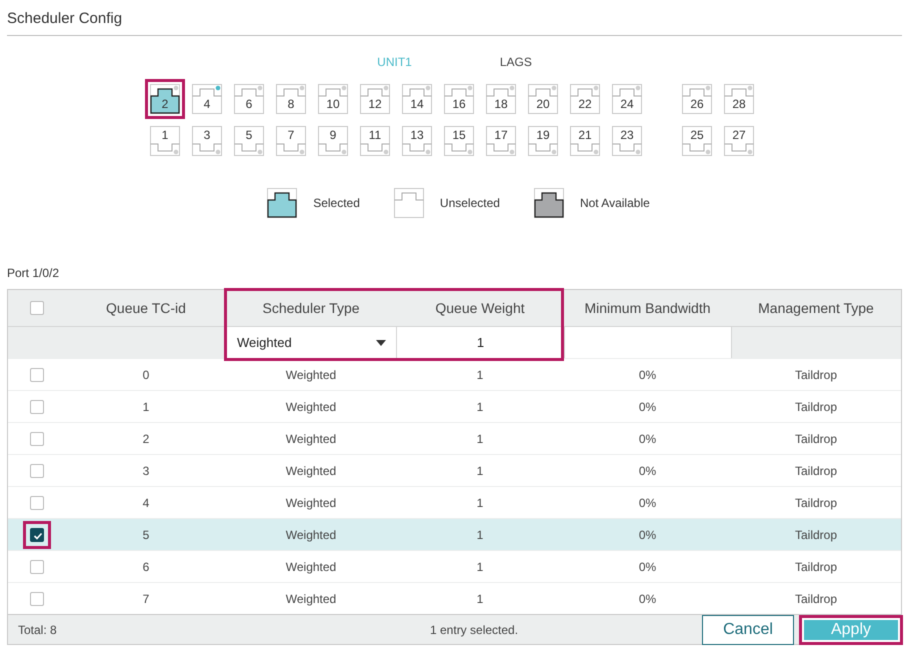 The height and width of the screenshot is (654, 909). Describe the element at coordinates (33, 273) in the screenshot. I see `port-caption: Port 1/0/2` at that location.